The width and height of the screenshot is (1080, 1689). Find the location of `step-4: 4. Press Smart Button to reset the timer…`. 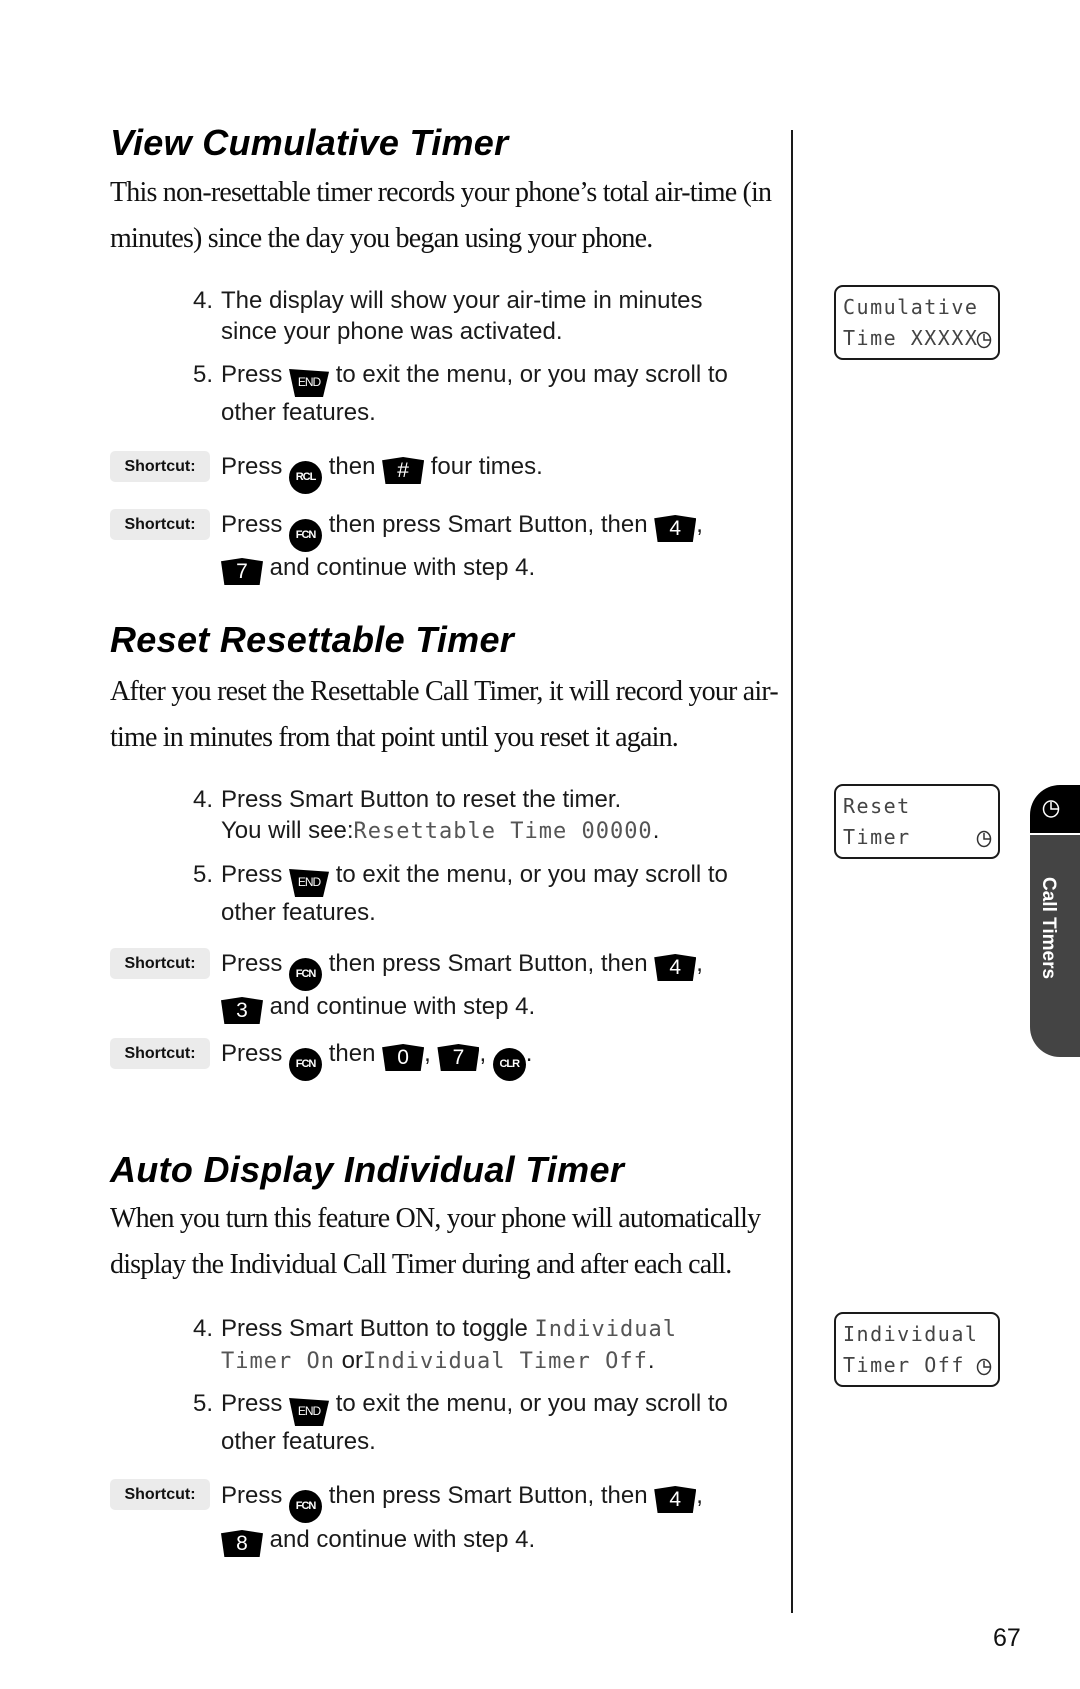

step-4: 4. Press Smart Button to reset the timer… is located at coordinates (473, 815).